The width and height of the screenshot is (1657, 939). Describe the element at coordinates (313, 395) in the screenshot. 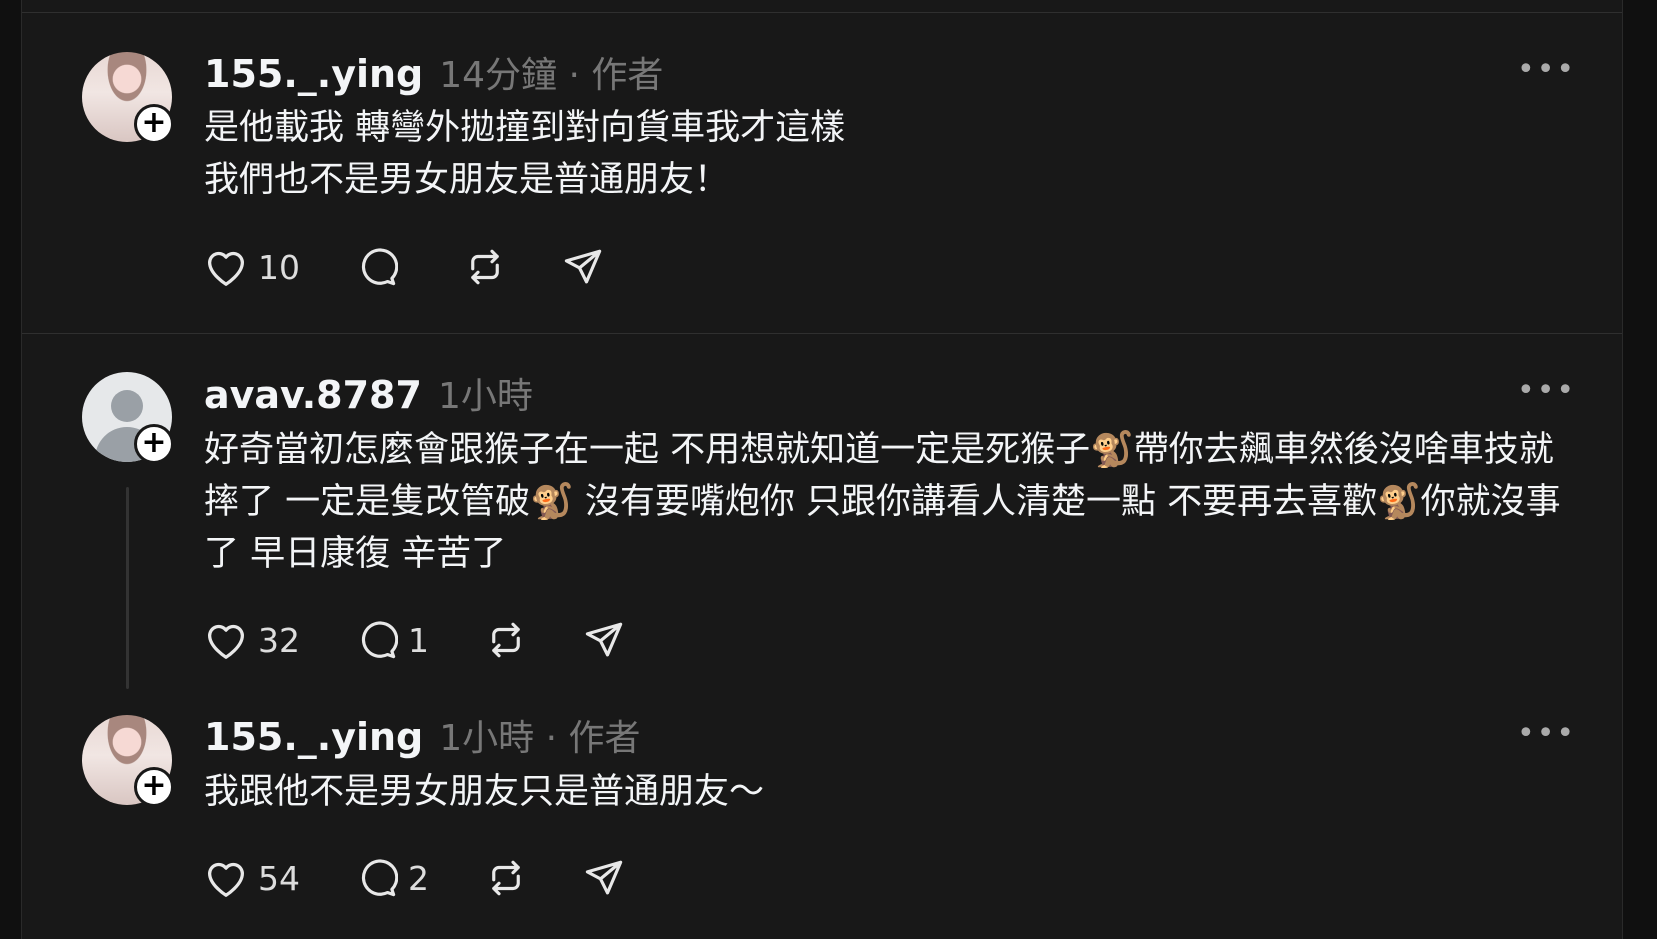

I see `username: avav.8787` at that location.